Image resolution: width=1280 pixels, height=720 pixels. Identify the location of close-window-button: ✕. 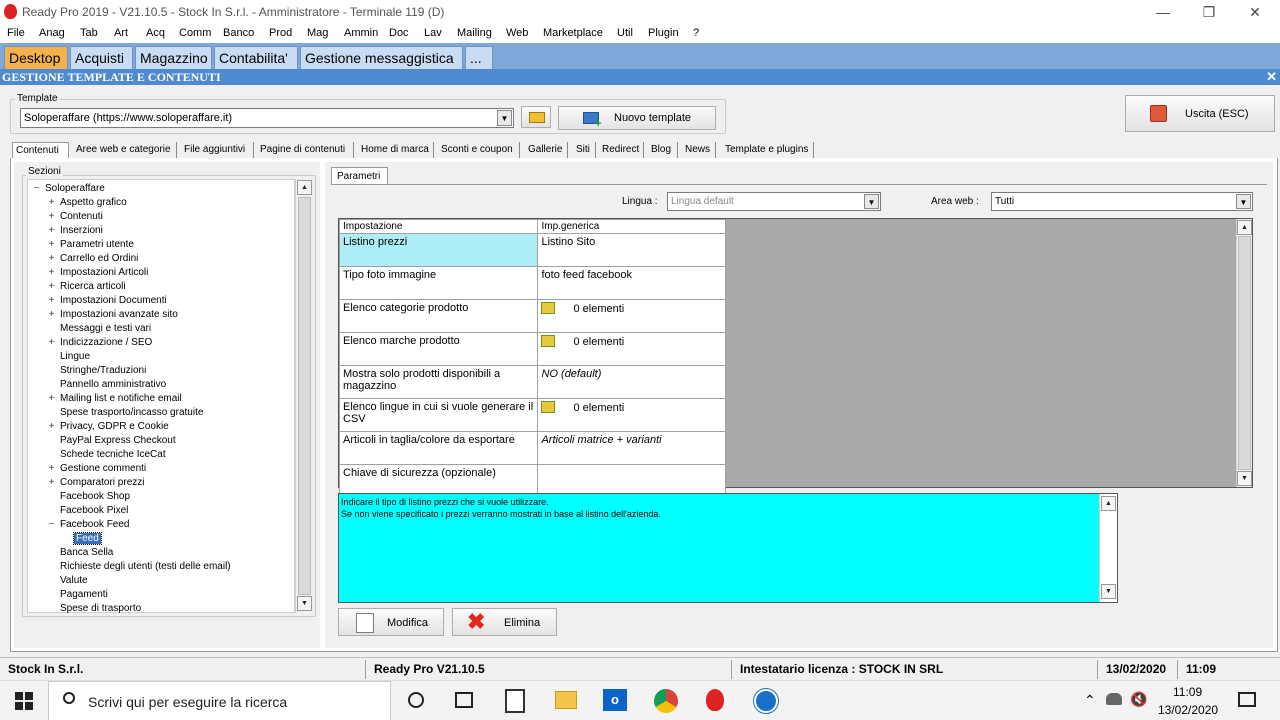
(1255, 12).